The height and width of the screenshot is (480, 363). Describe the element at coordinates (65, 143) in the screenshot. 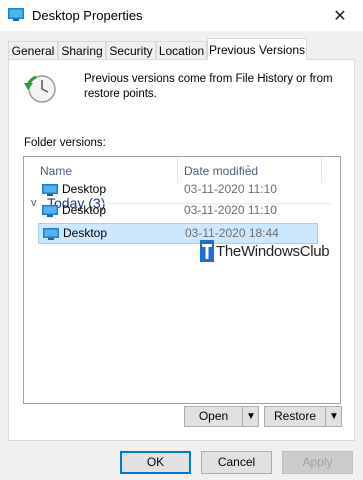

I see `folder-versions-label: Folder versions:` at that location.